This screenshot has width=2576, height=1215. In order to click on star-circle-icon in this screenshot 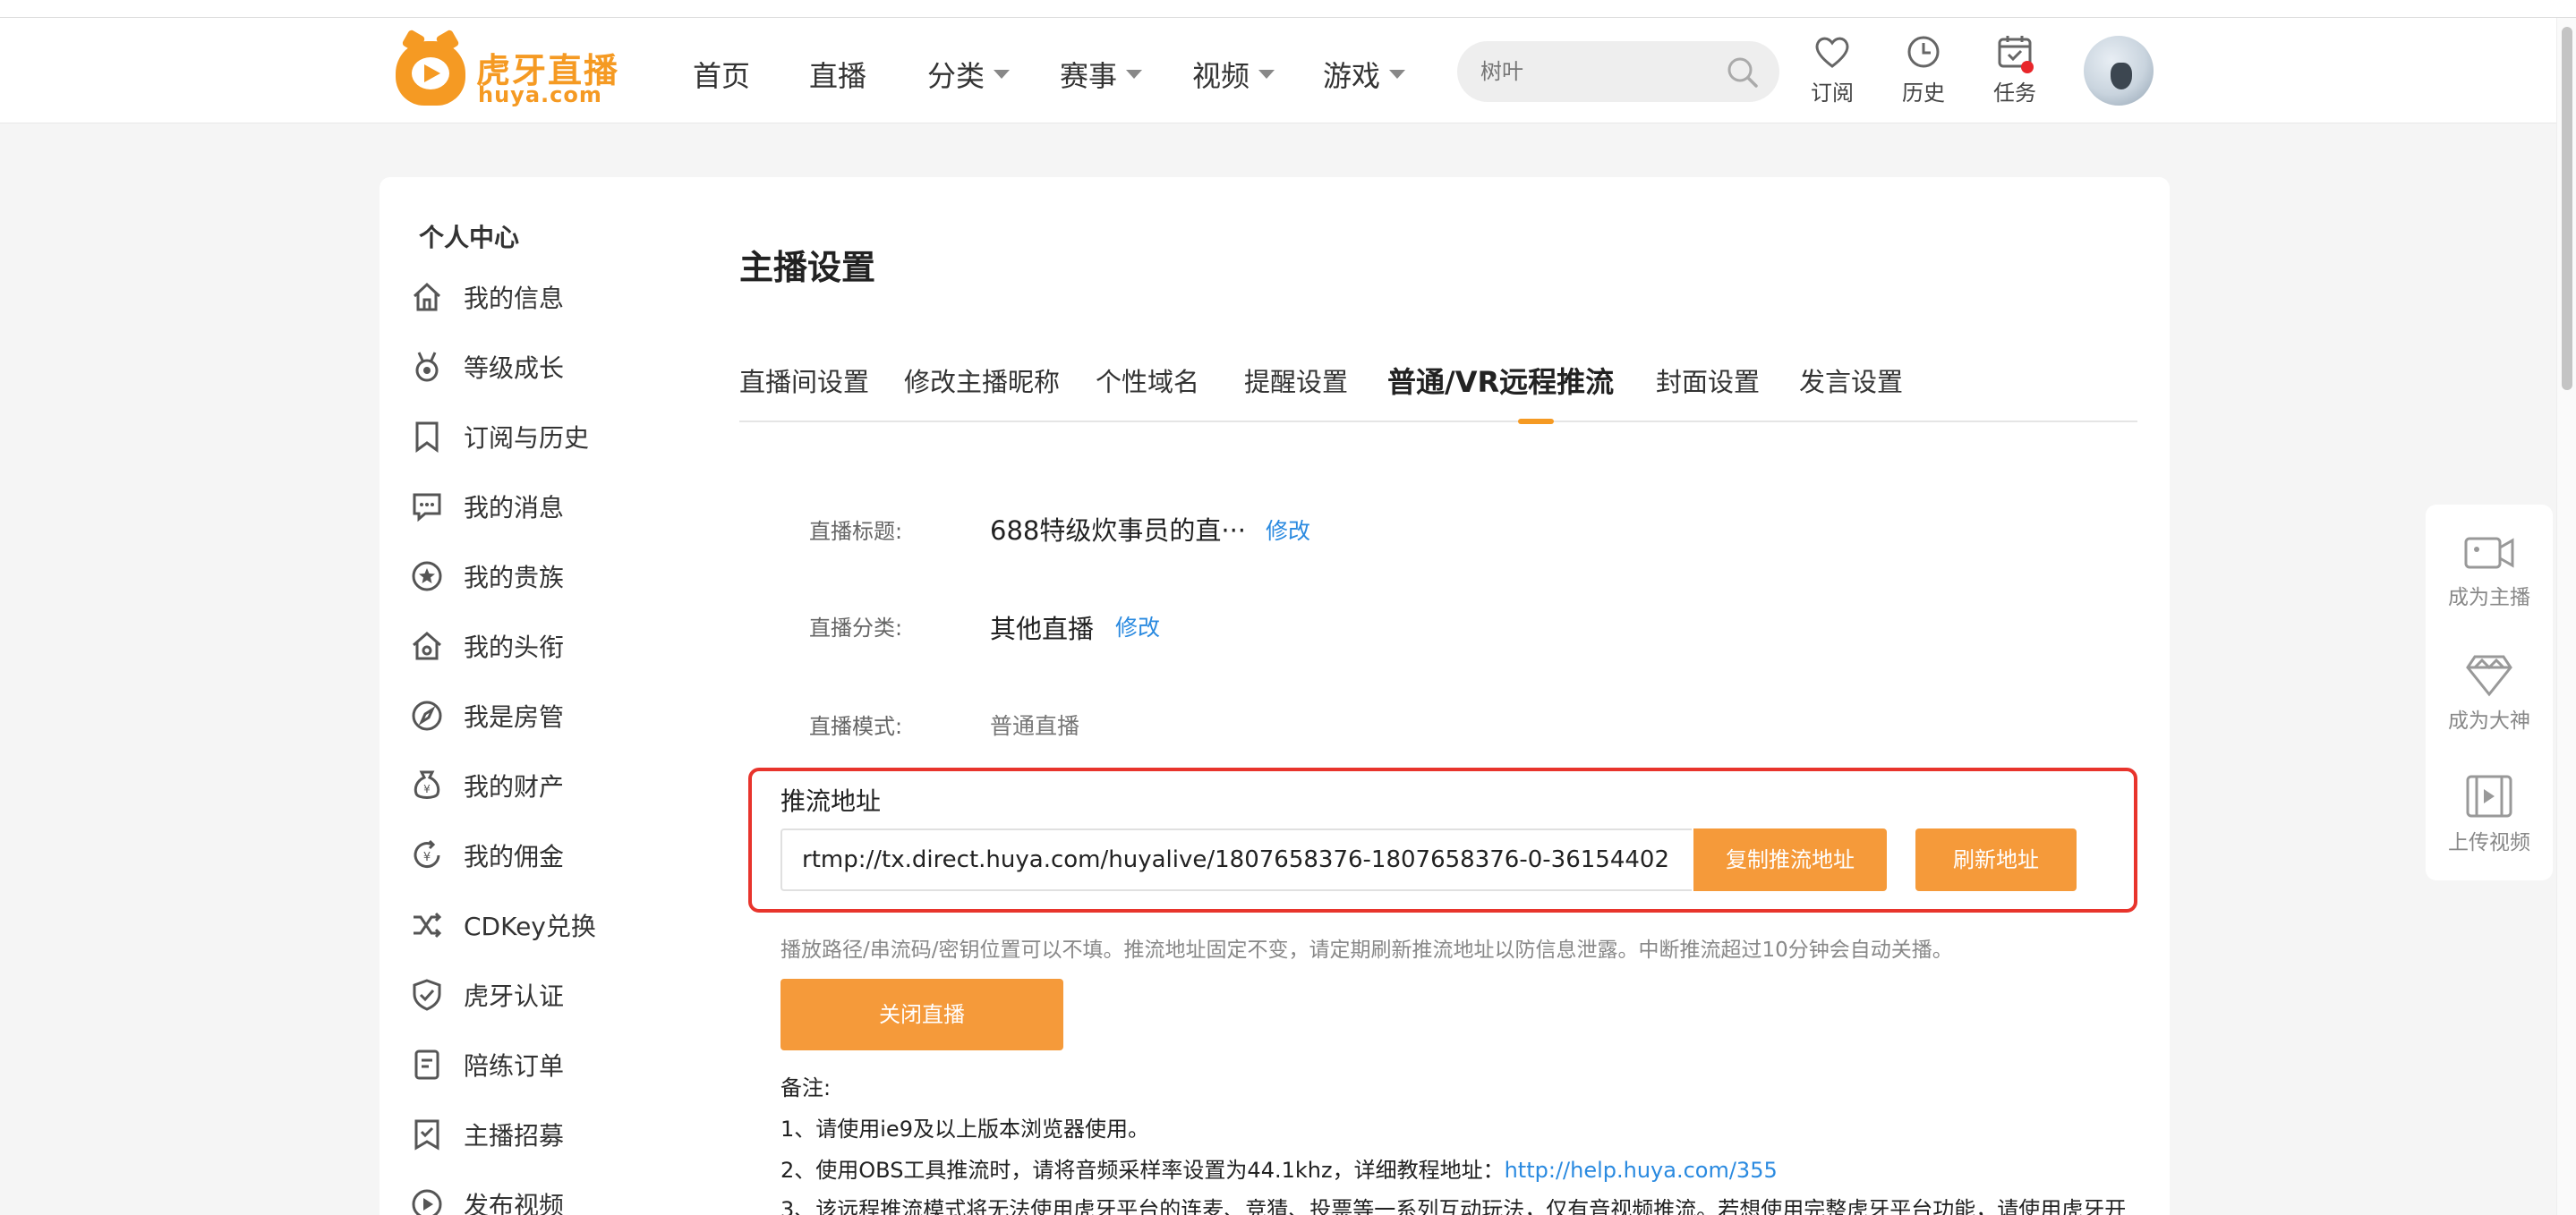, I will do `click(427, 576)`.